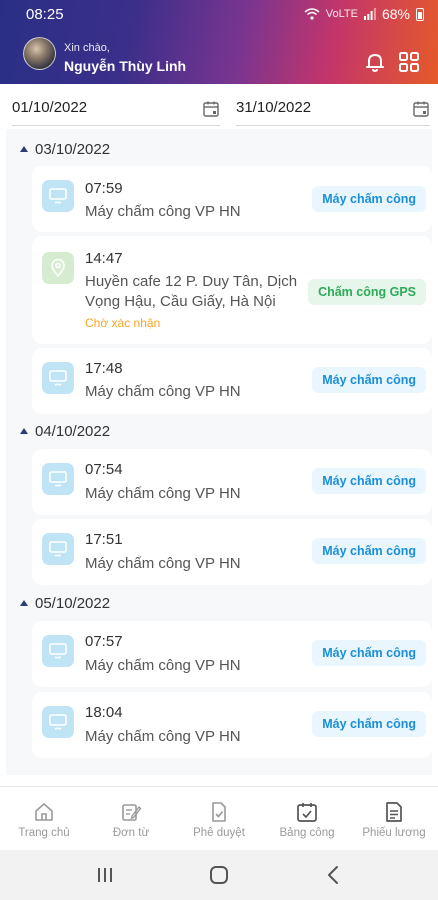 Image resolution: width=438 pixels, height=900 pixels. What do you see at coordinates (307, 833) in the screenshot?
I see `nav-label: Bảng công` at bounding box center [307, 833].